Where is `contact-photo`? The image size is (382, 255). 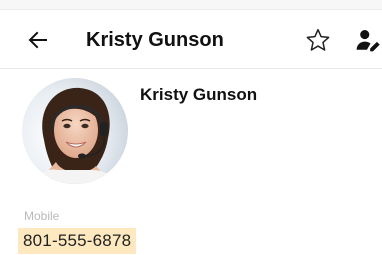
contact-photo is located at coordinates (75, 131).